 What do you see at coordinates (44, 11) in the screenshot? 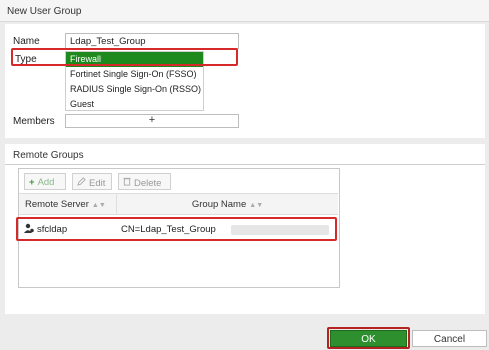
I see `dialog-title: New User Group` at bounding box center [44, 11].